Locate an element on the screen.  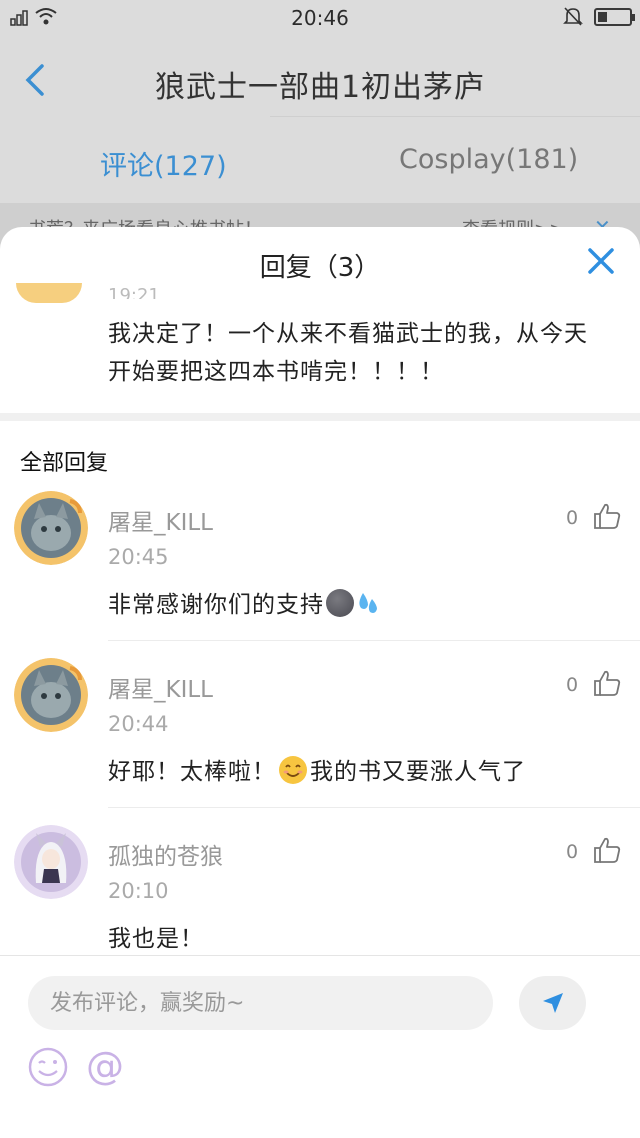
send-button is located at coordinates (552, 1003).